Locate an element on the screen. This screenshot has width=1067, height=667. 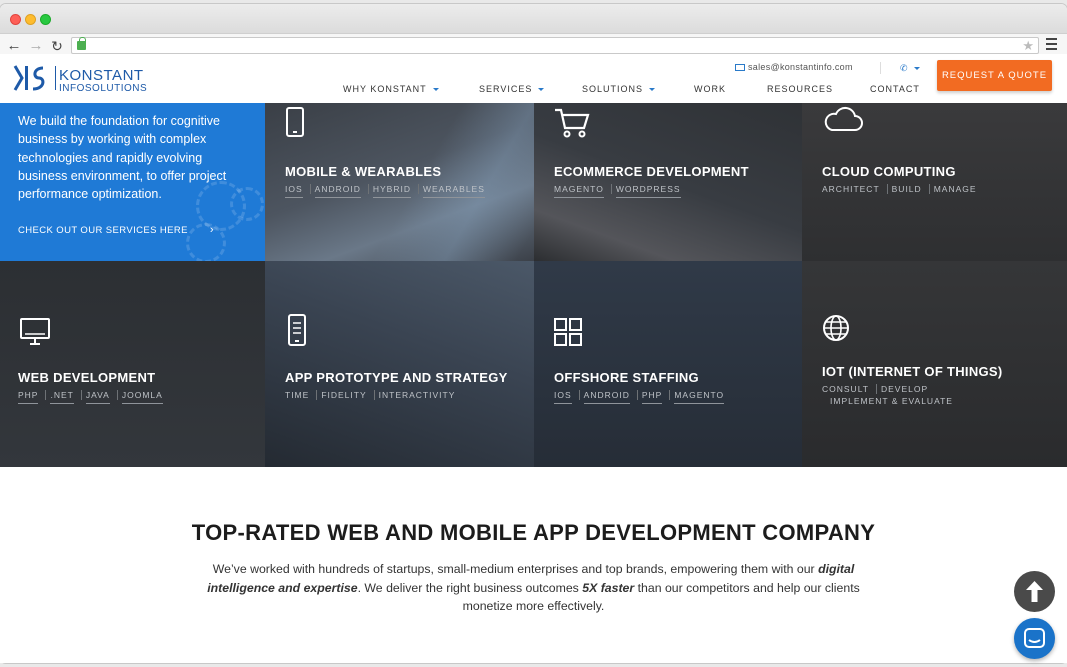
email-link: sales@konstantinfo.com is located at coordinates (794, 67).